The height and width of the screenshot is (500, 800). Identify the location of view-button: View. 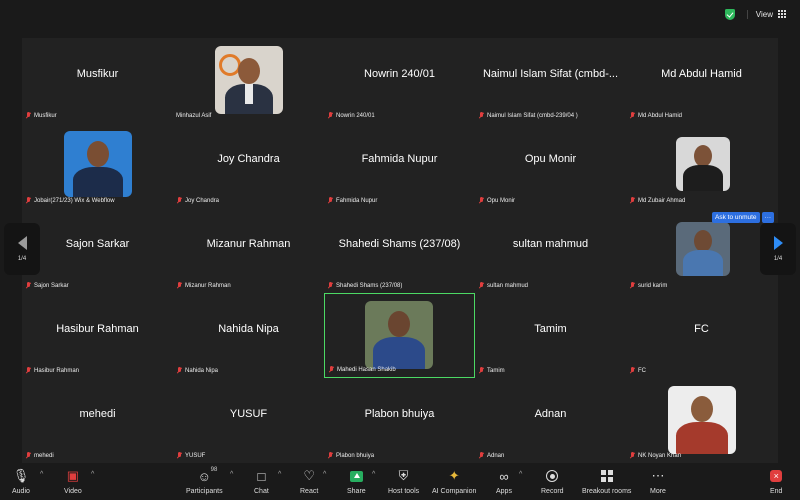
(766, 14).